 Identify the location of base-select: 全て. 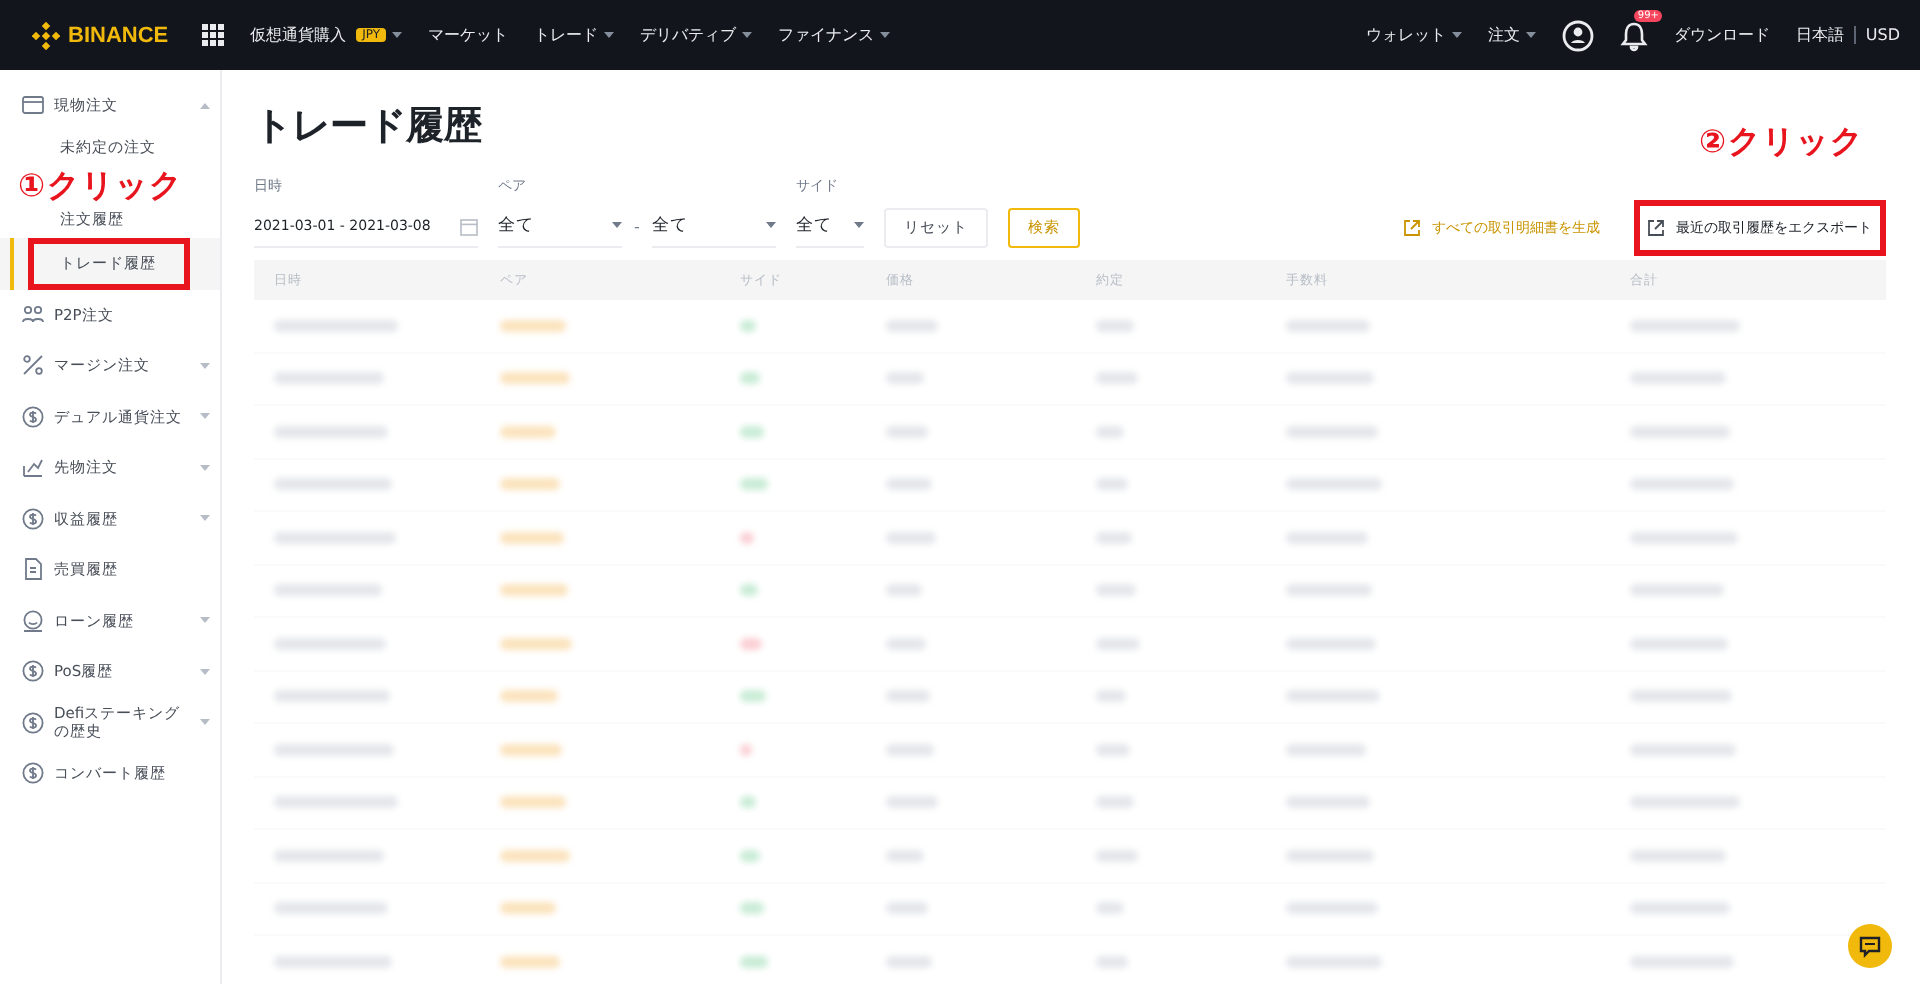
(560, 227).